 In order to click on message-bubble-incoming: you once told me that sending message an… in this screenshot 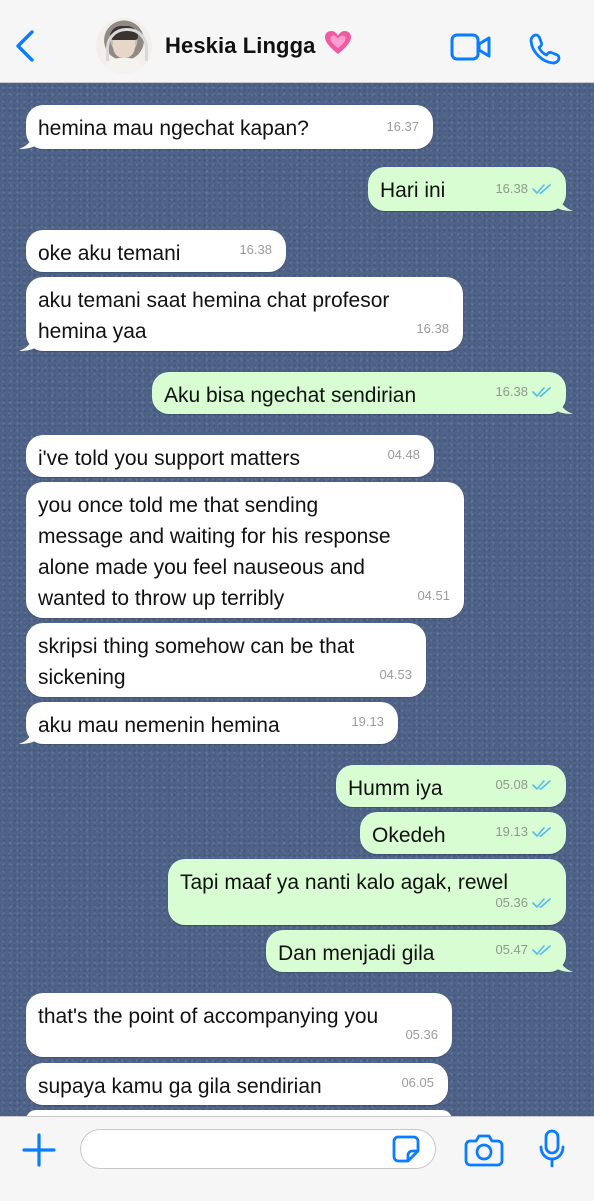, I will do `click(245, 550)`.